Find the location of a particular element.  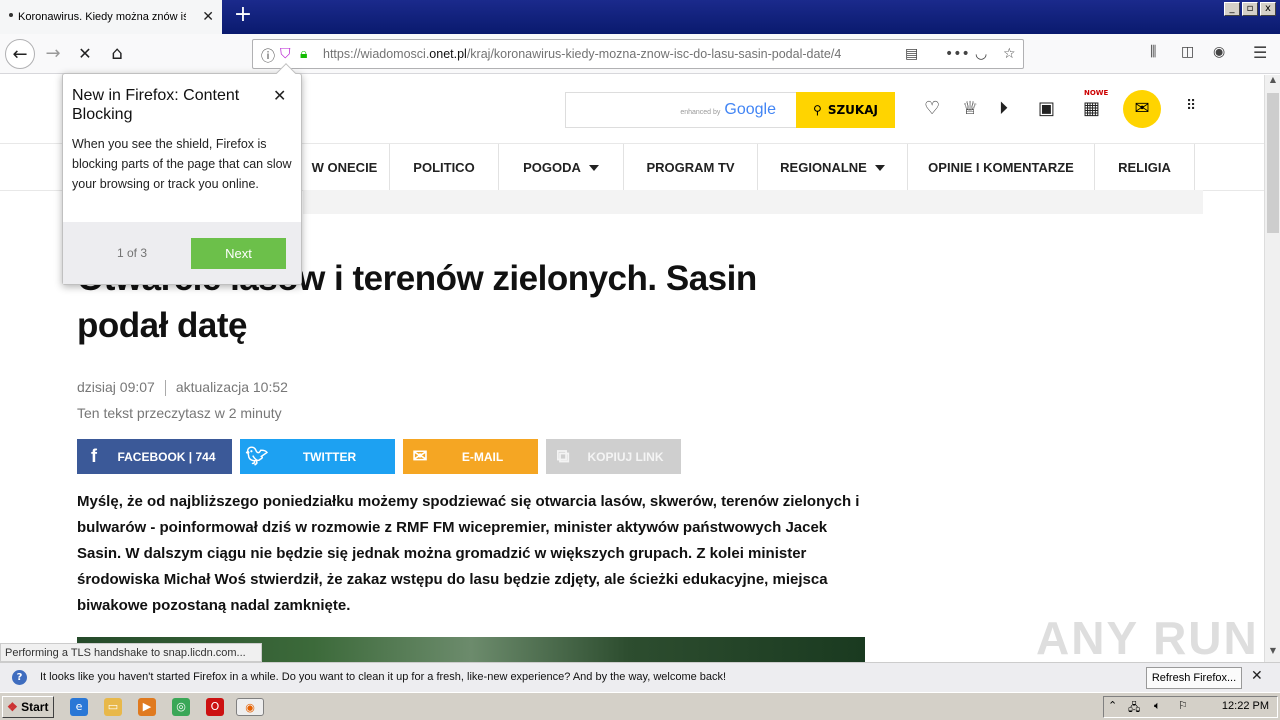

share-facebook-button: f FACEBOOK | 744 is located at coordinates (154, 456).